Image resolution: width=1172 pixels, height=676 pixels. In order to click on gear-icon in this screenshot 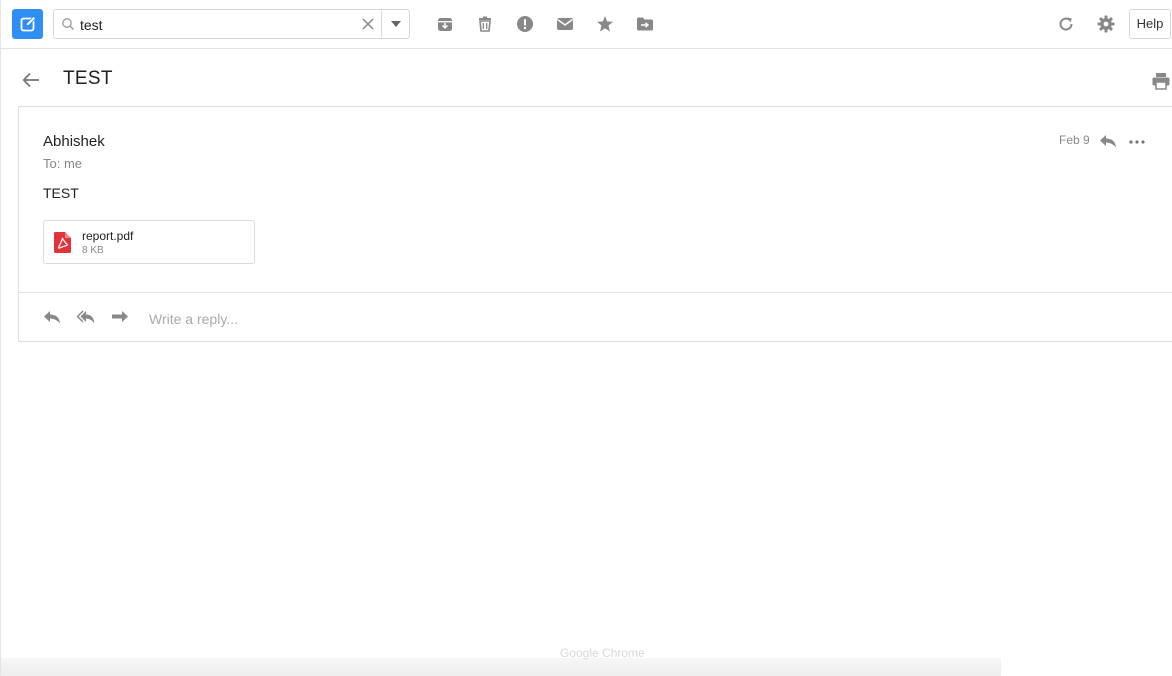, I will do `click(1106, 24)`.